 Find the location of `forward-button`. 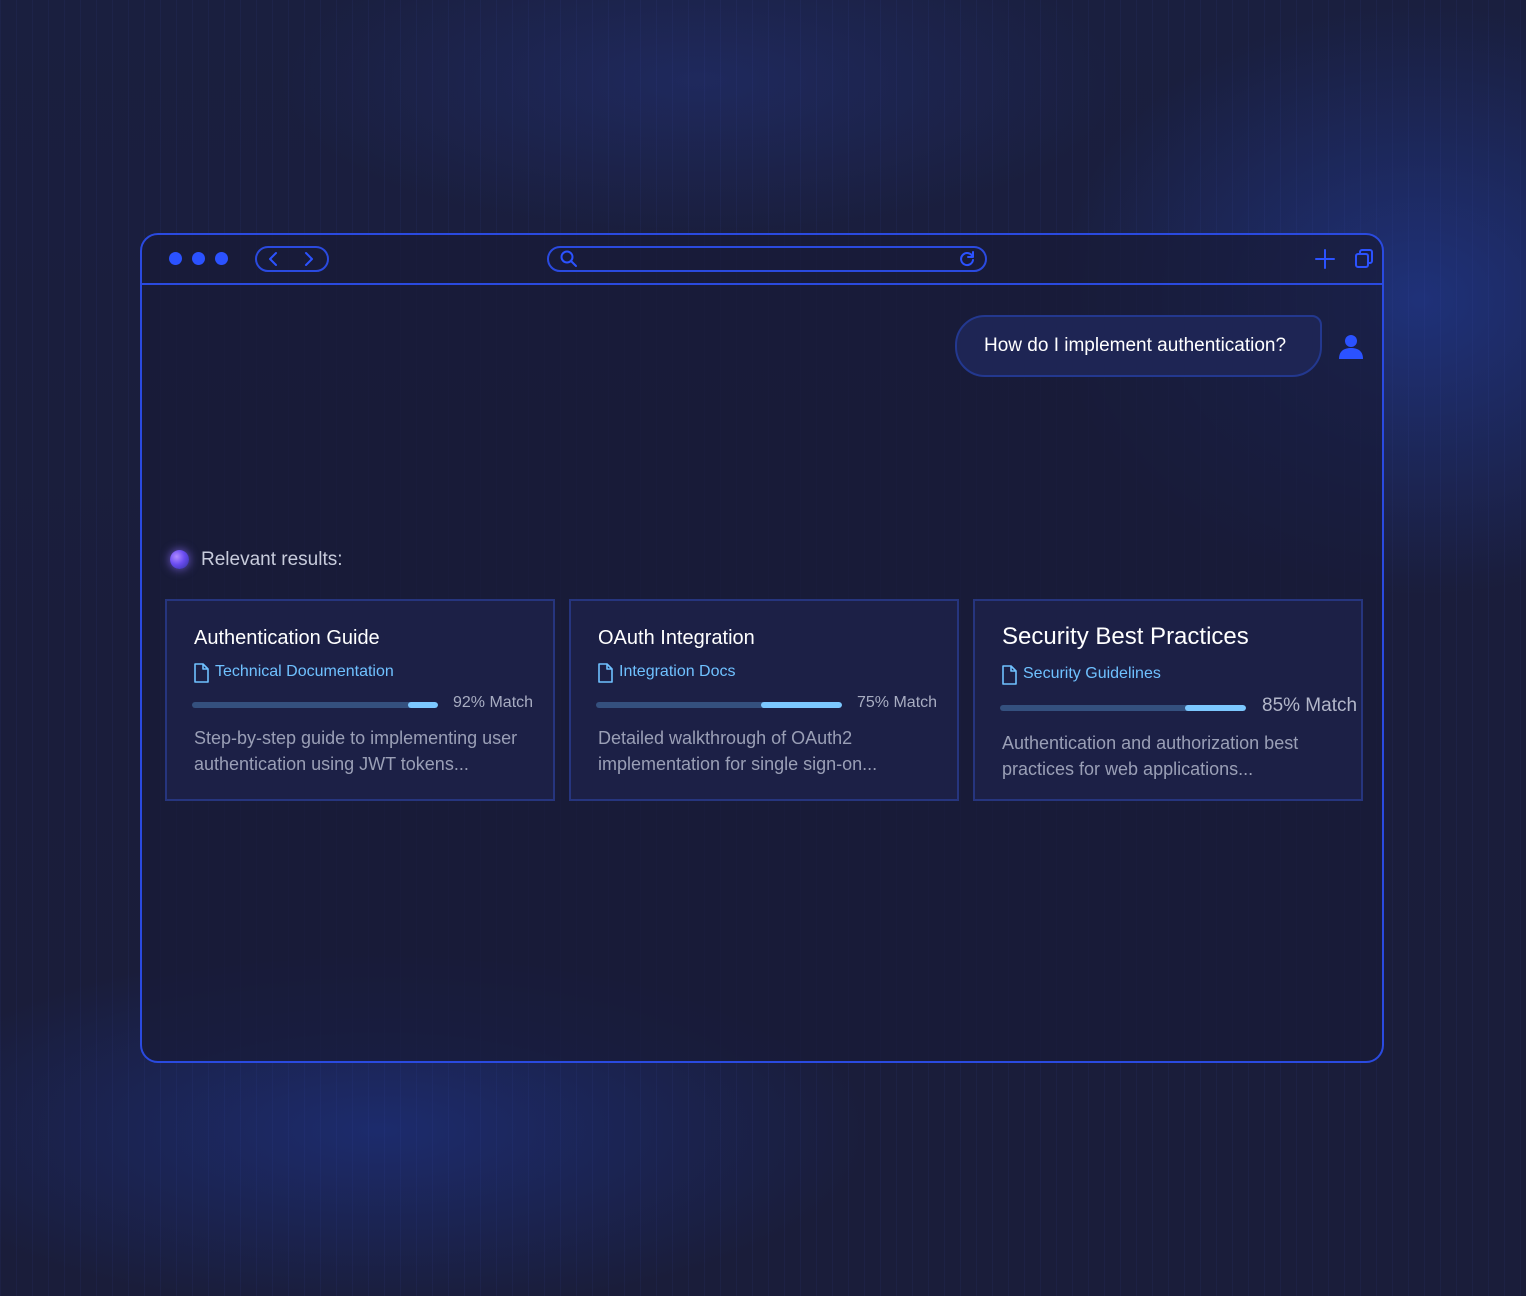

forward-button is located at coordinates (309, 259).